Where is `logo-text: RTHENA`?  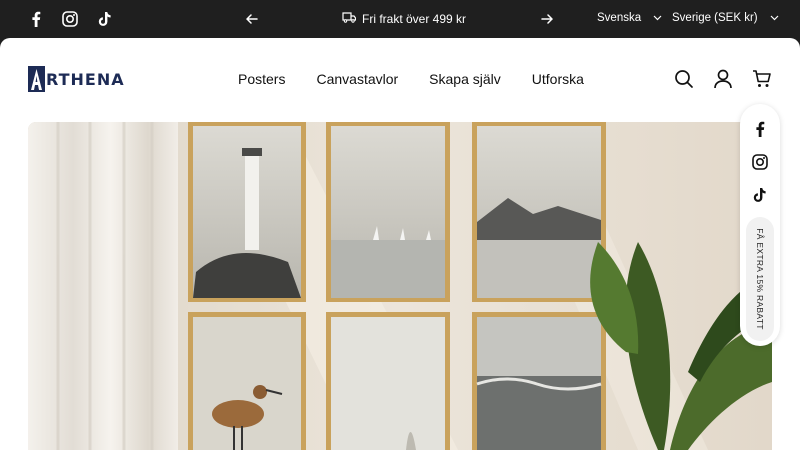 logo-text: RTHENA is located at coordinates (85, 79).